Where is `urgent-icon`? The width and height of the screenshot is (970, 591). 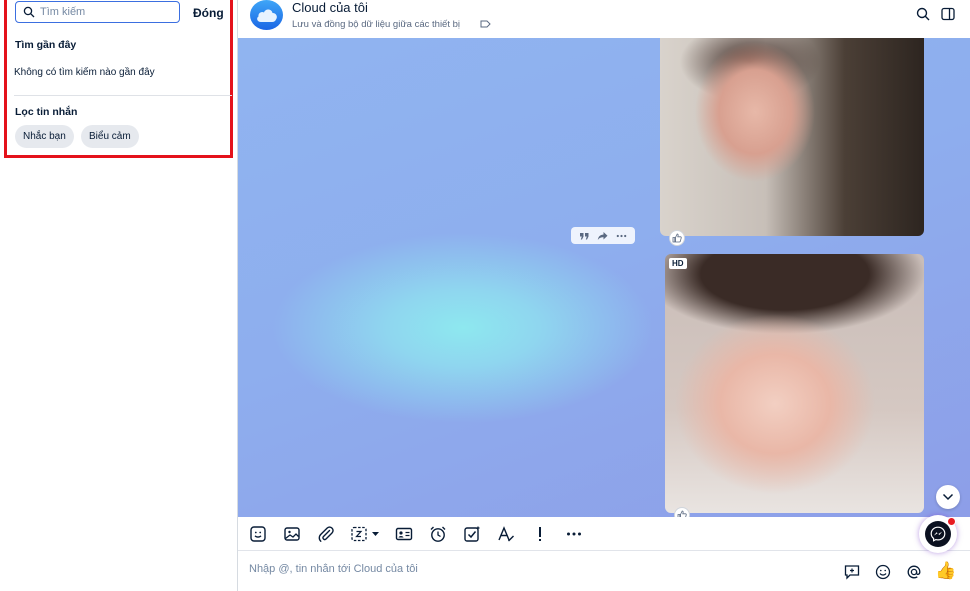 urgent-icon is located at coordinates (540, 534).